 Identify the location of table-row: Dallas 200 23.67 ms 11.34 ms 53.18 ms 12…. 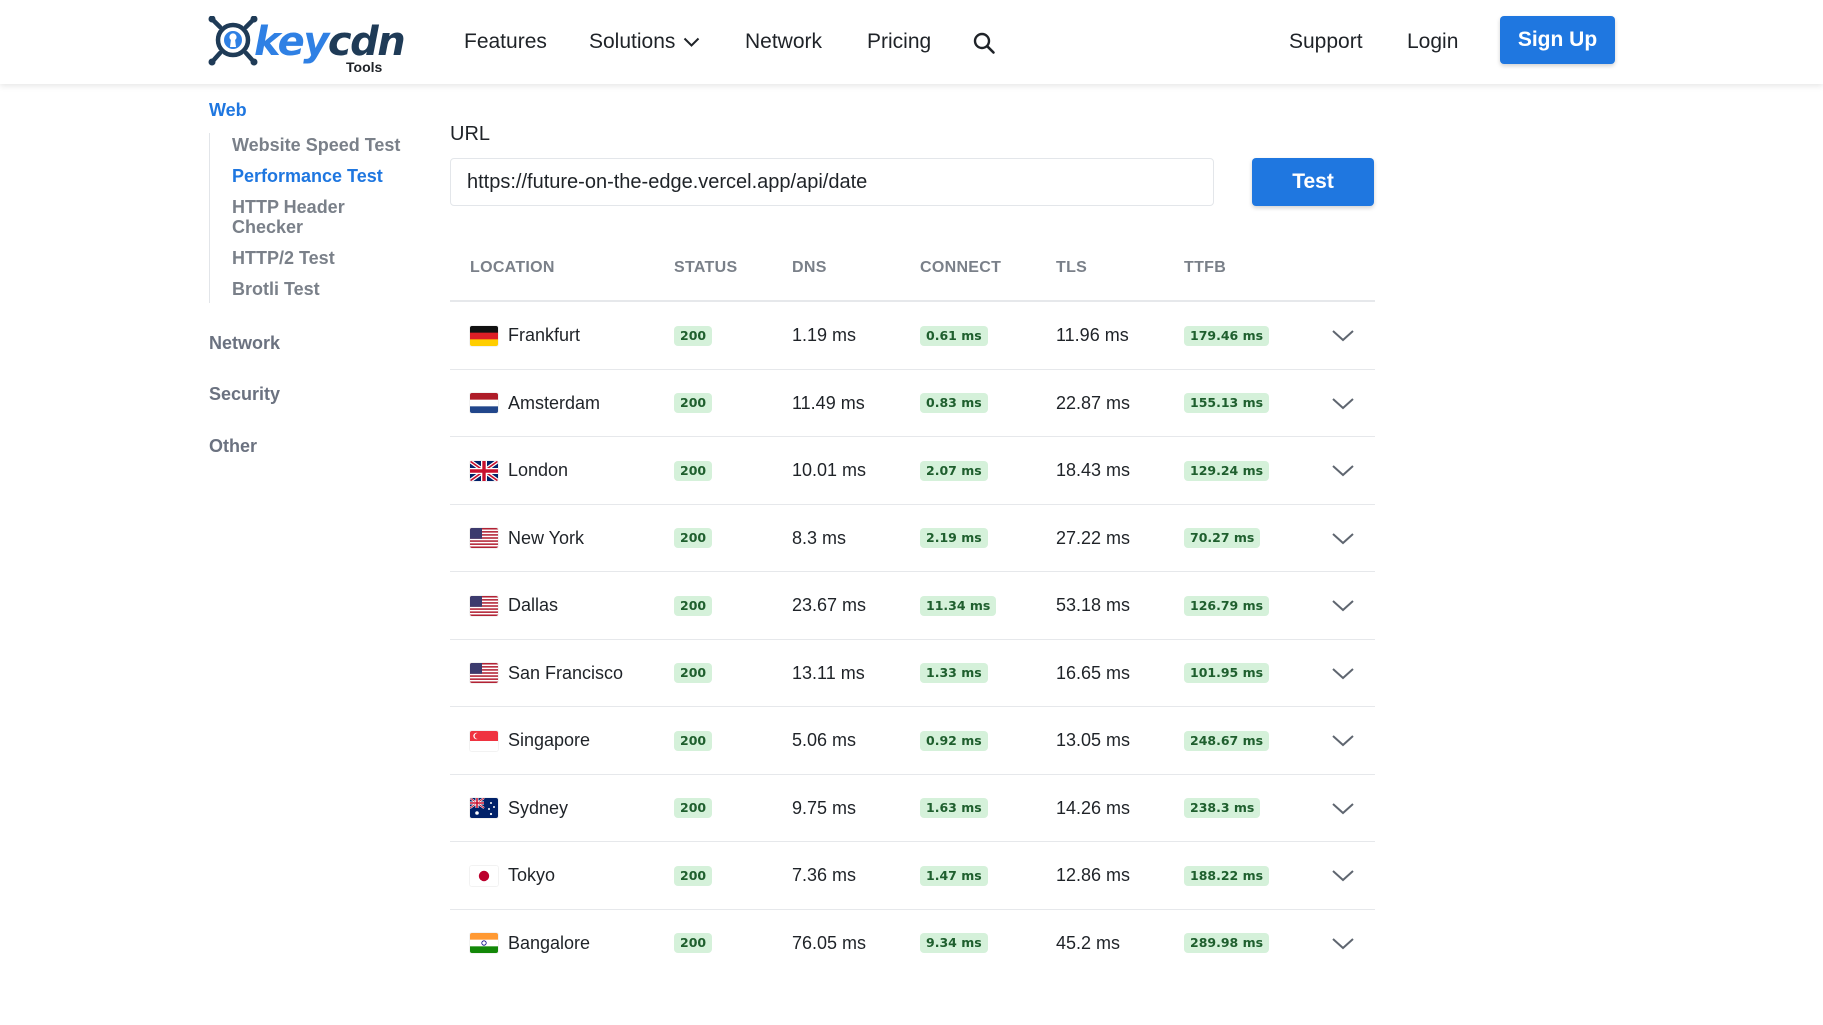
(912, 606).